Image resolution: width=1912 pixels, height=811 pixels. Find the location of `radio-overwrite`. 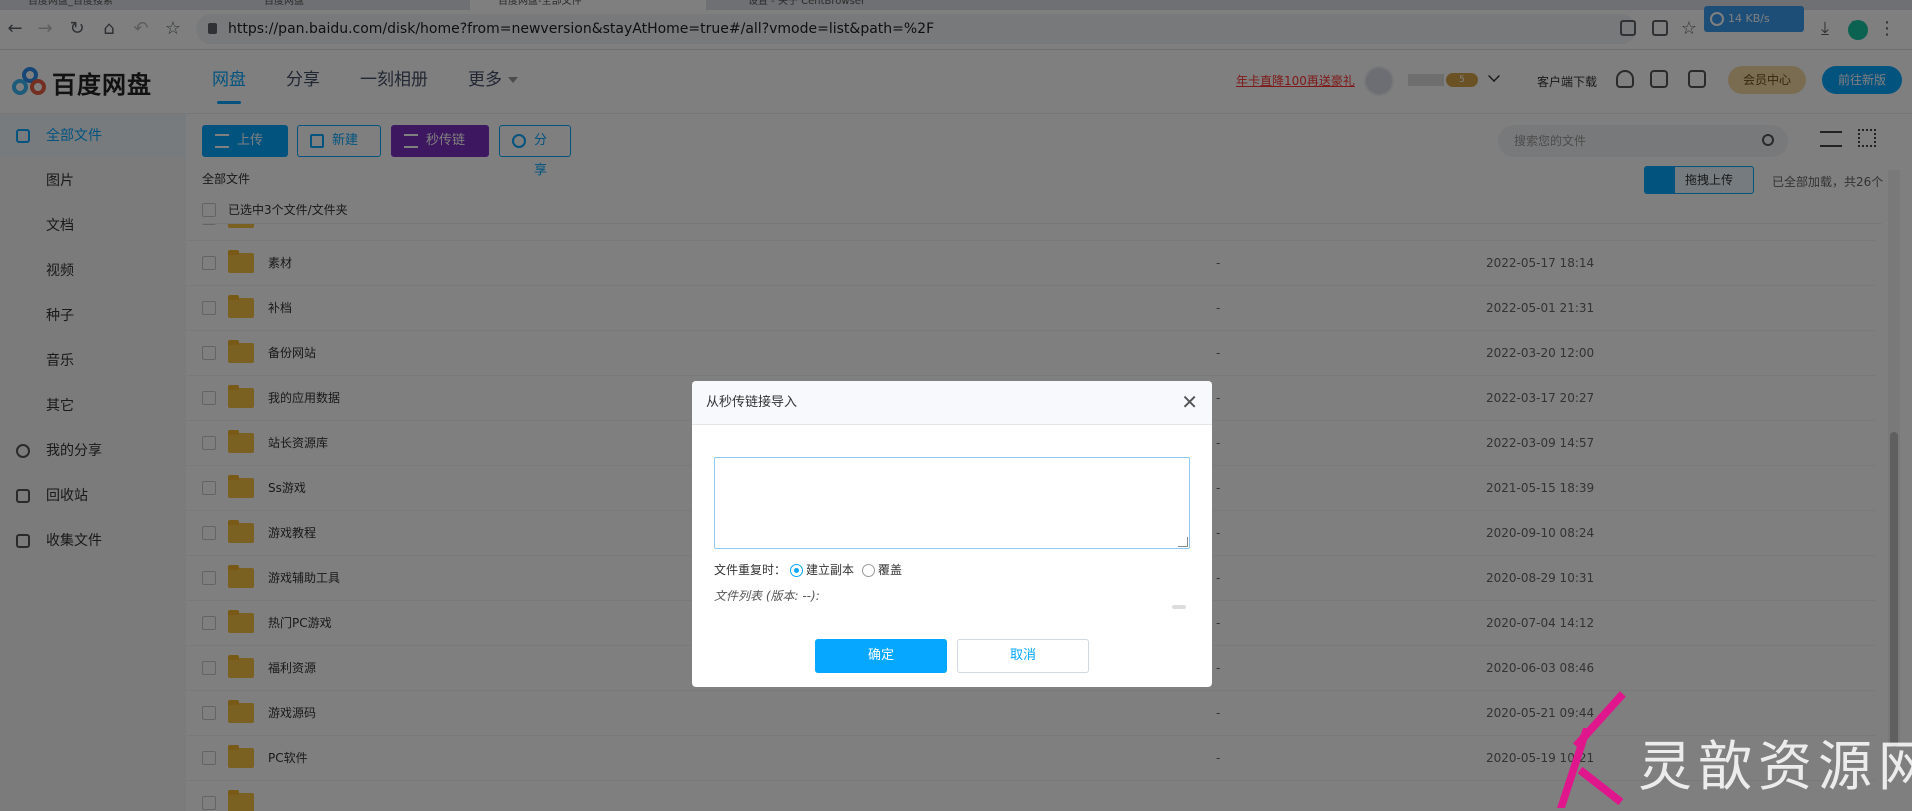

radio-overwrite is located at coordinates (869, 570).